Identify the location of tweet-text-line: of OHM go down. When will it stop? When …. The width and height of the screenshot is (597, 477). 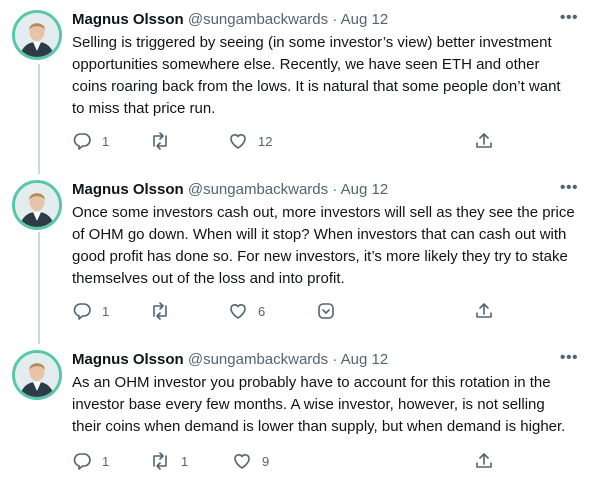
(319, 234).